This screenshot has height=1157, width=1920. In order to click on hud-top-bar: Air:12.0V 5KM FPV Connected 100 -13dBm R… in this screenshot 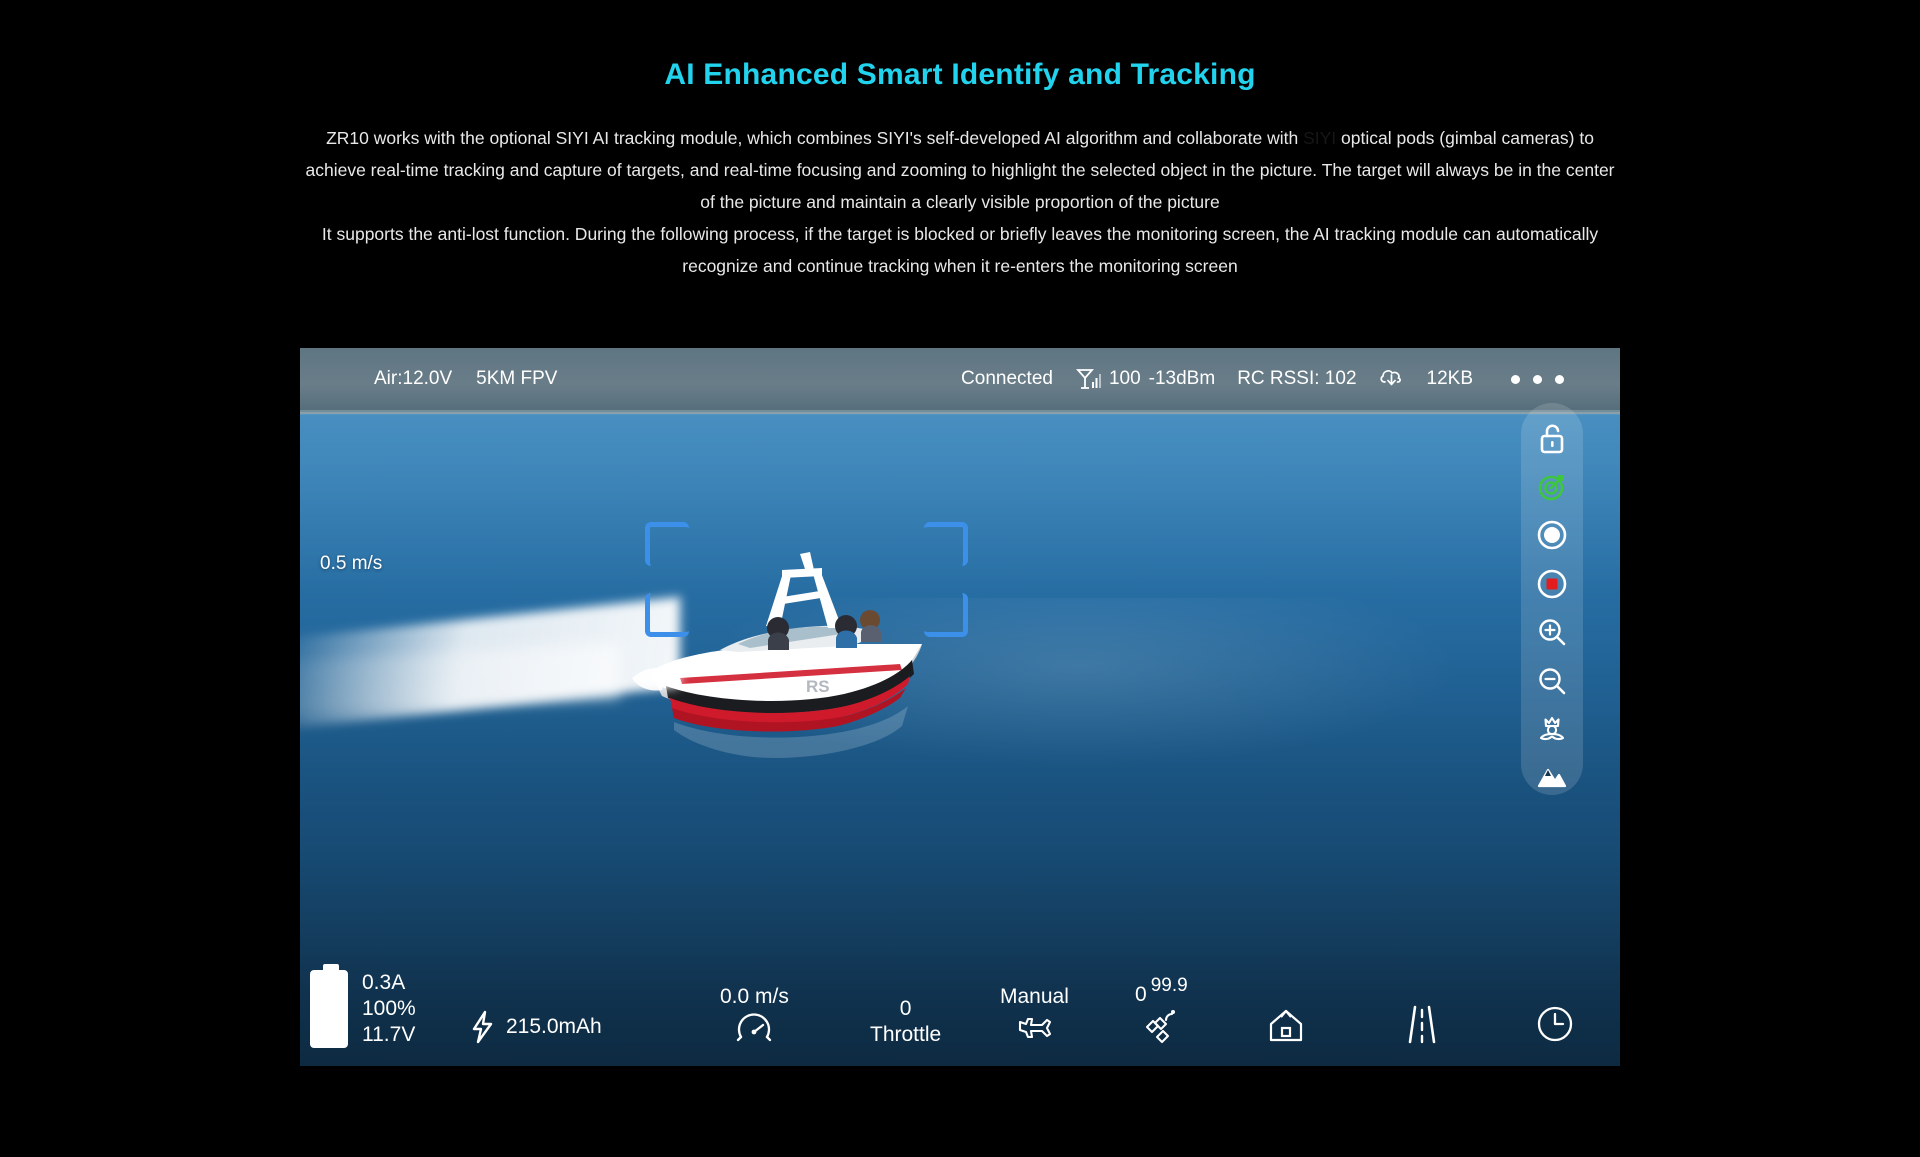, I will do `click(960, 379)`.